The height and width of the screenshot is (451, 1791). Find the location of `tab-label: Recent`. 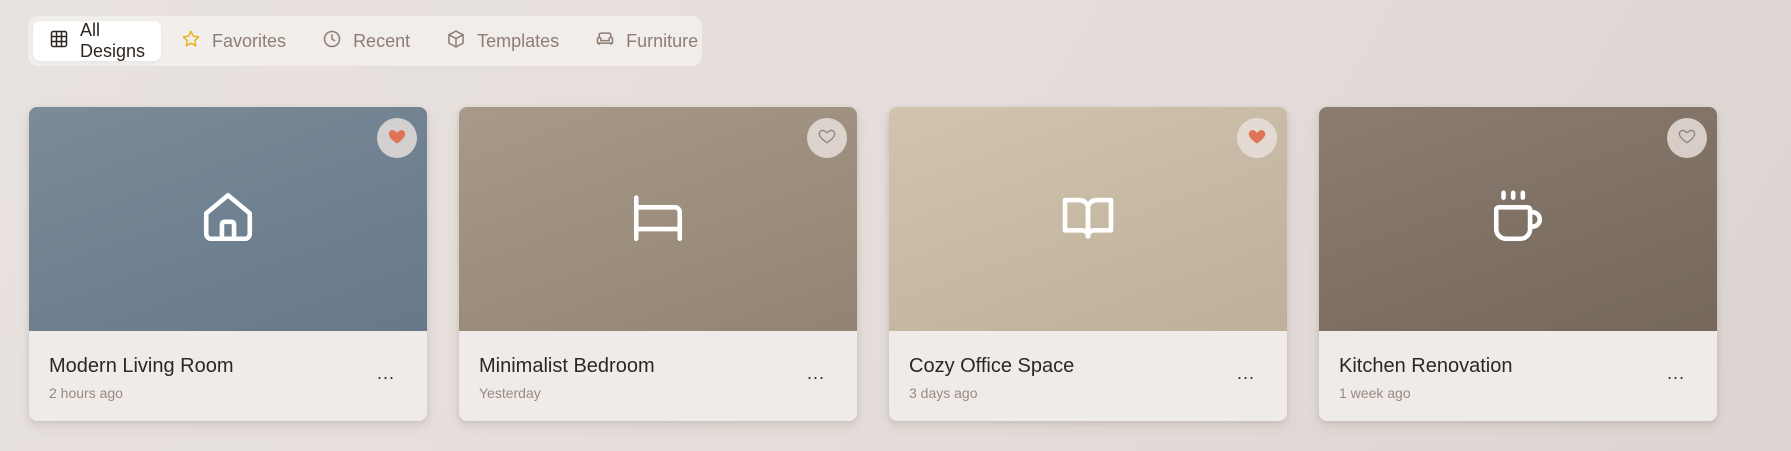

tab-label: Recent is located at coordinates (382, 40).